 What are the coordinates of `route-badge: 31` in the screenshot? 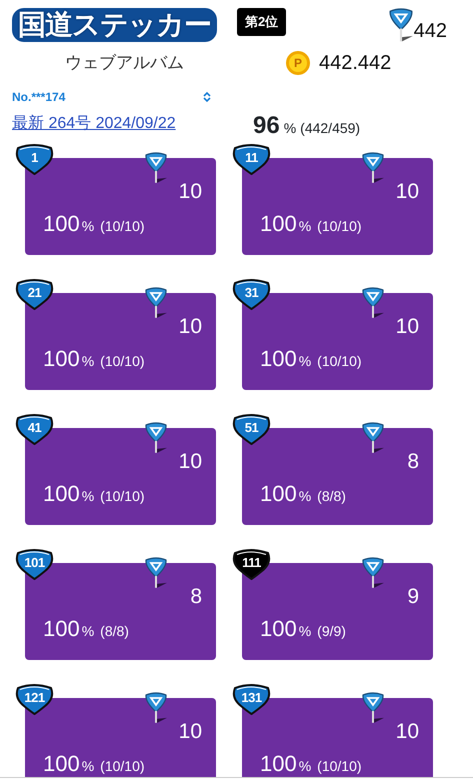 It's located at (251, 294).